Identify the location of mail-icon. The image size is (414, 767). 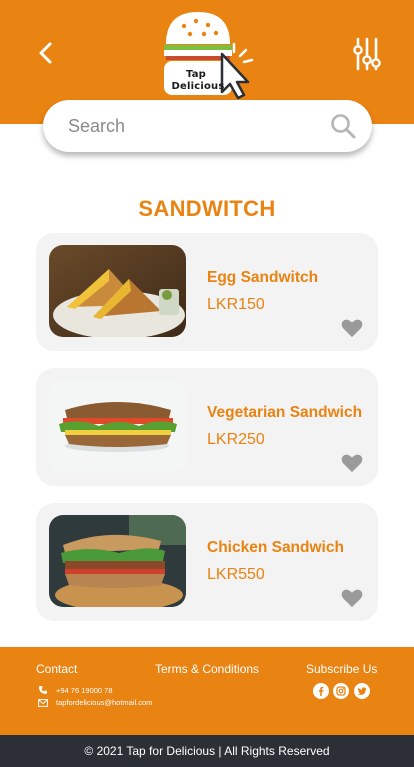
(43, 702).